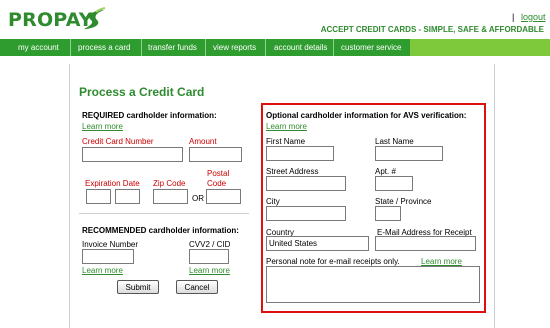 Image resolution: width=550 pixels, height=328 pixels. Describe the element at coordinates (50, 20) in the screenshot. I see `logo-text: PROPAY` at that location.